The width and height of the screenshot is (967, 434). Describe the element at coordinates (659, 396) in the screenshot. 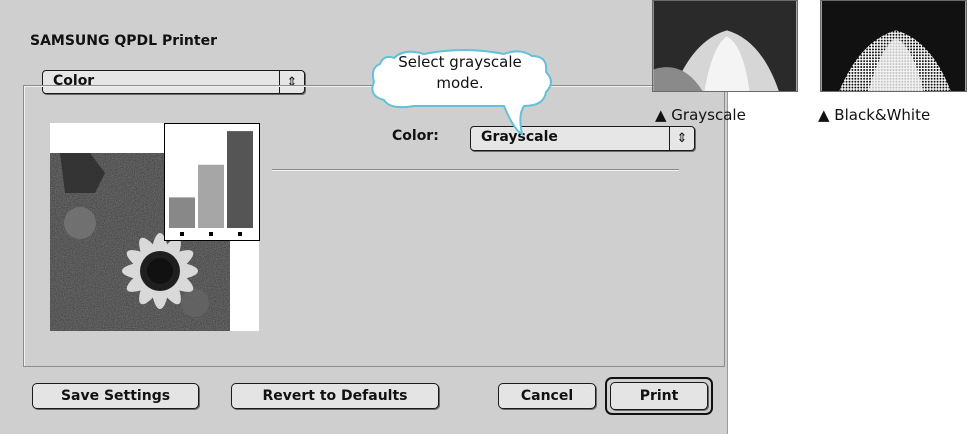

I see `print-button: Print` at that location.